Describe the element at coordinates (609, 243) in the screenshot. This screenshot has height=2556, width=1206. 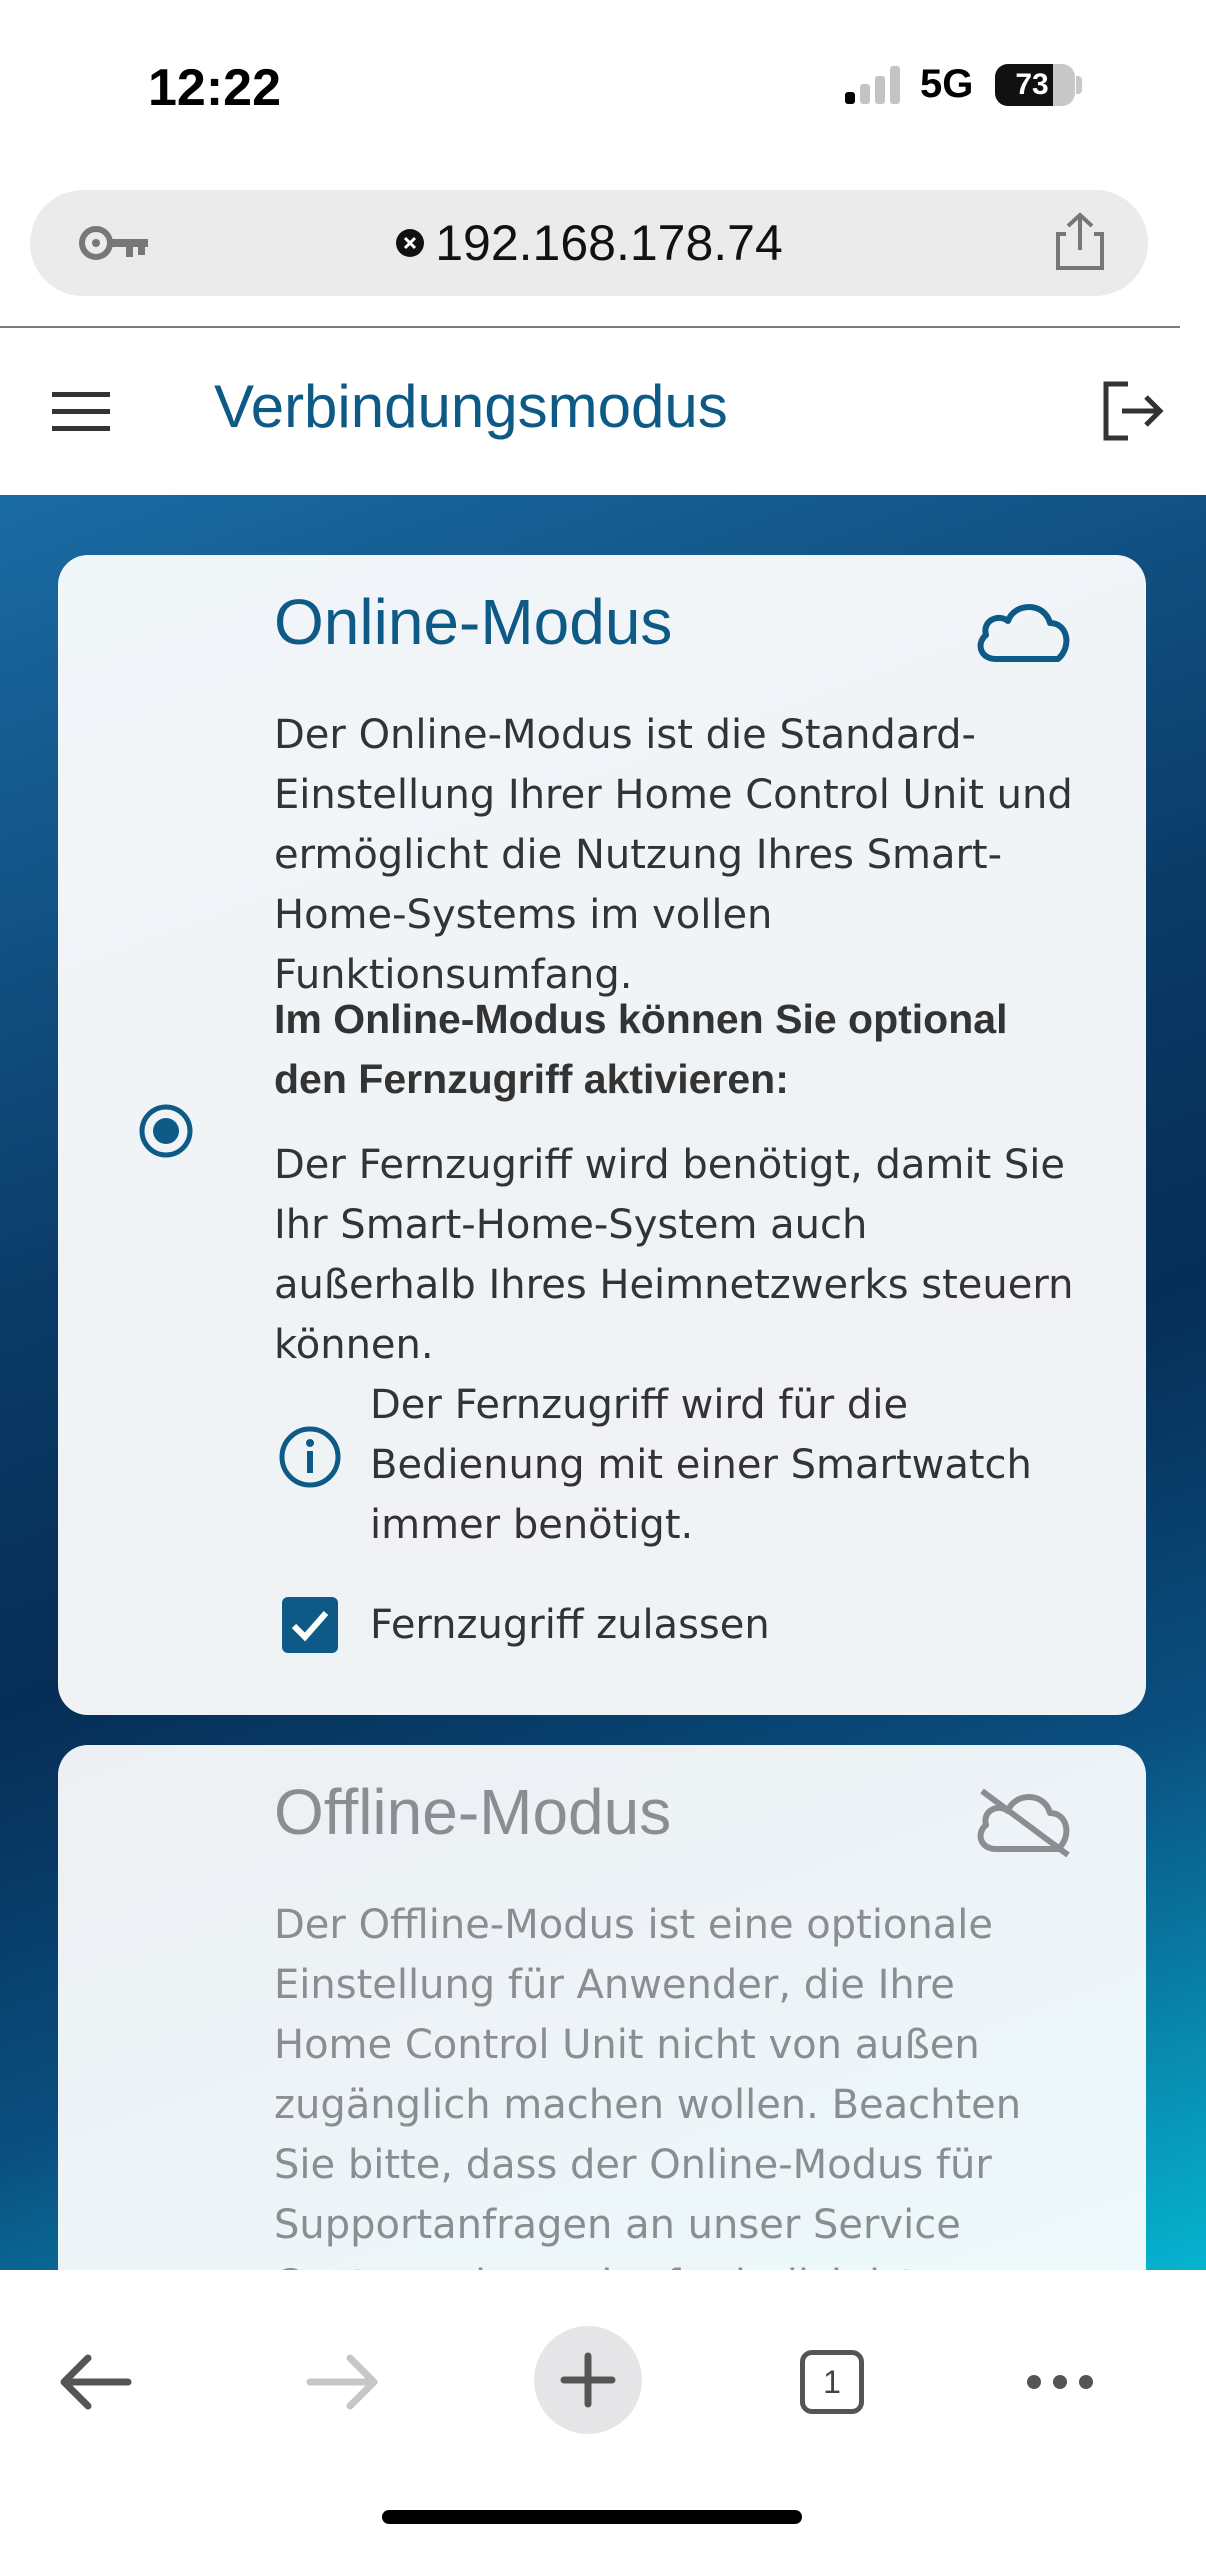
I see `url-text: 192.168.178.74` at that location.